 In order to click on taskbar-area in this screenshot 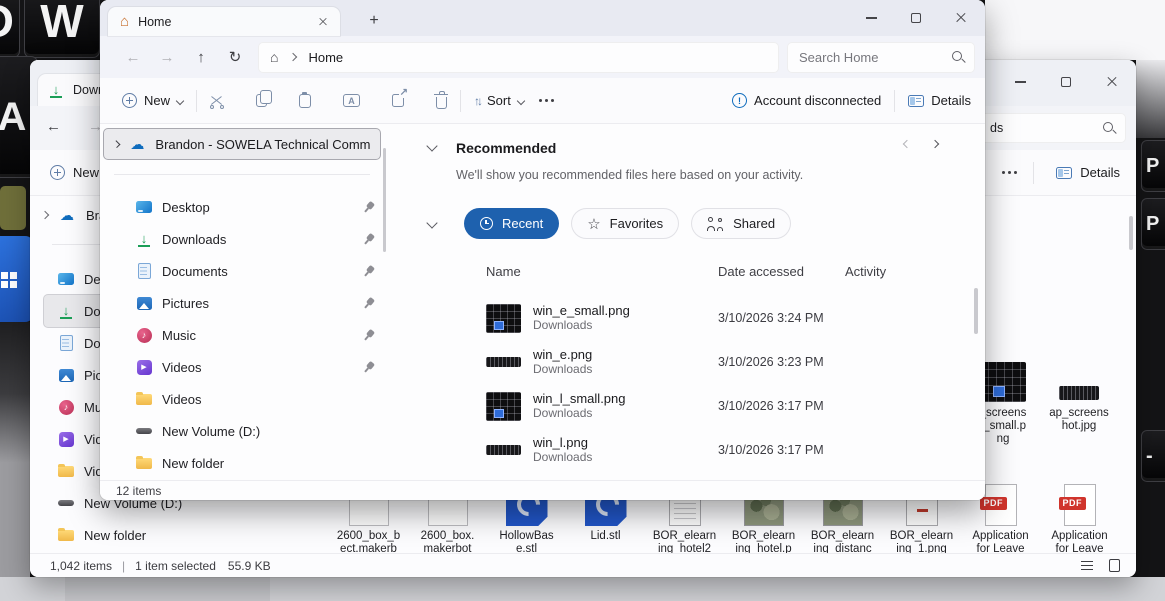, I will do `click(582, 589)`.